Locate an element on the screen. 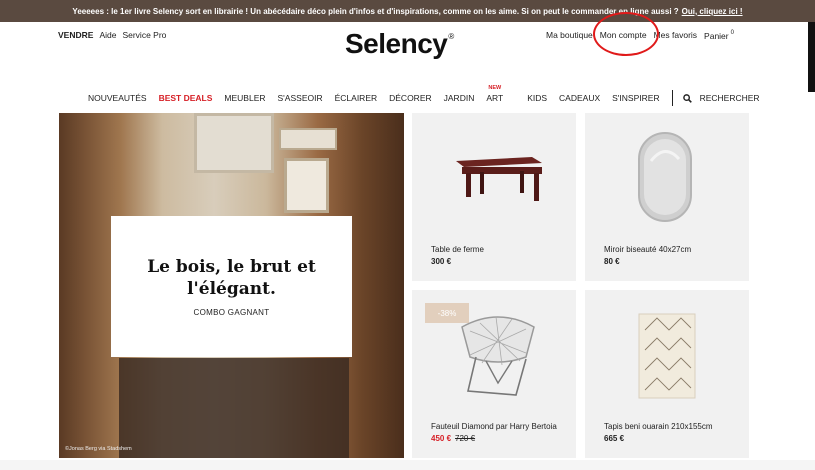 The image size is (815, 470). product-sale-price: 450 € is located at coordinates (441, 438).